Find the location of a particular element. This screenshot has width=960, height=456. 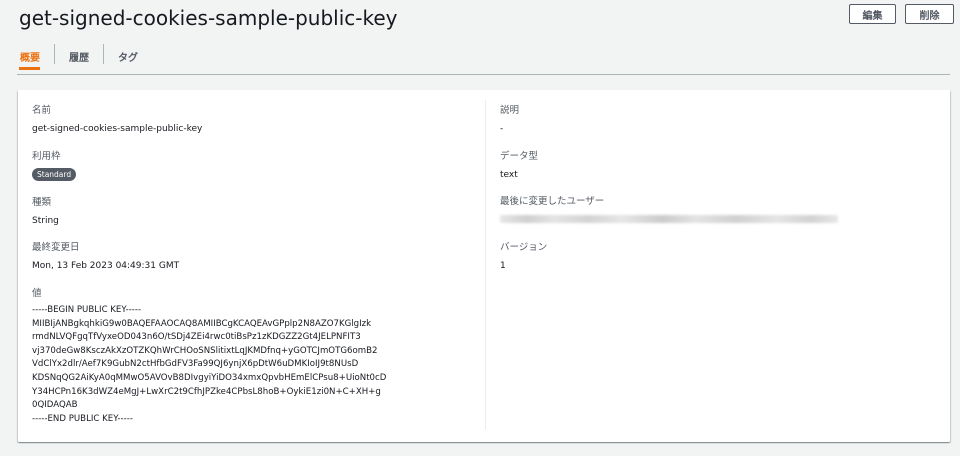

tab-overview: 概要 is located at coordinates (36, 57).